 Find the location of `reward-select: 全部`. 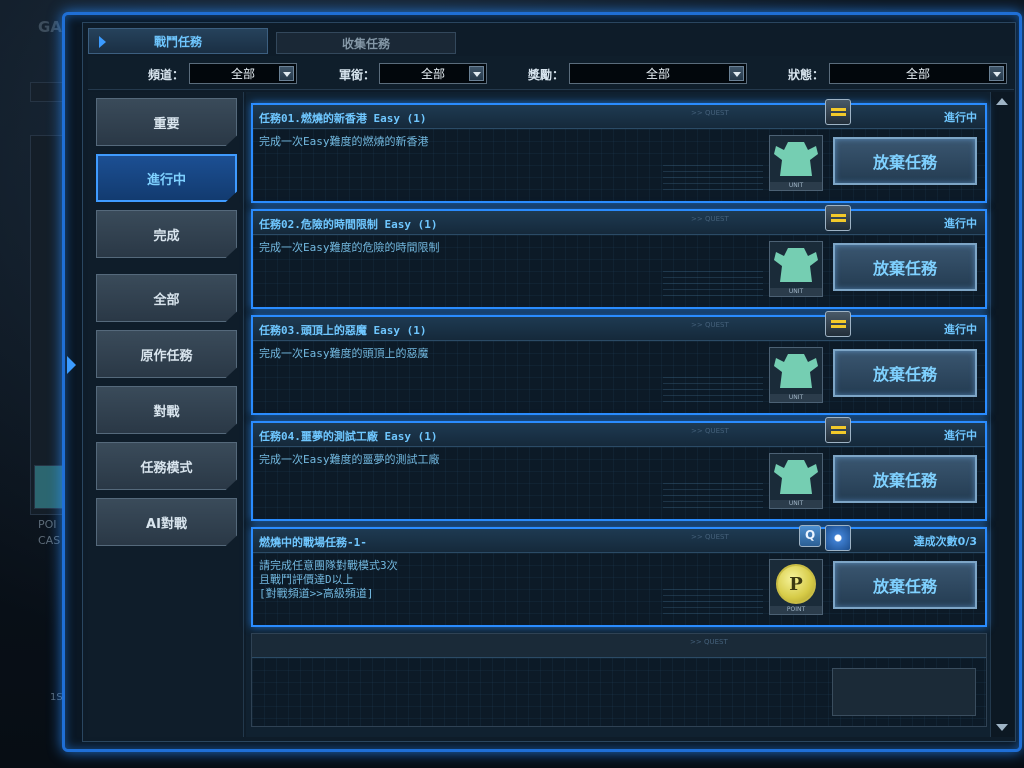

reward-select: 全部 is located at coordinates (658, 73).